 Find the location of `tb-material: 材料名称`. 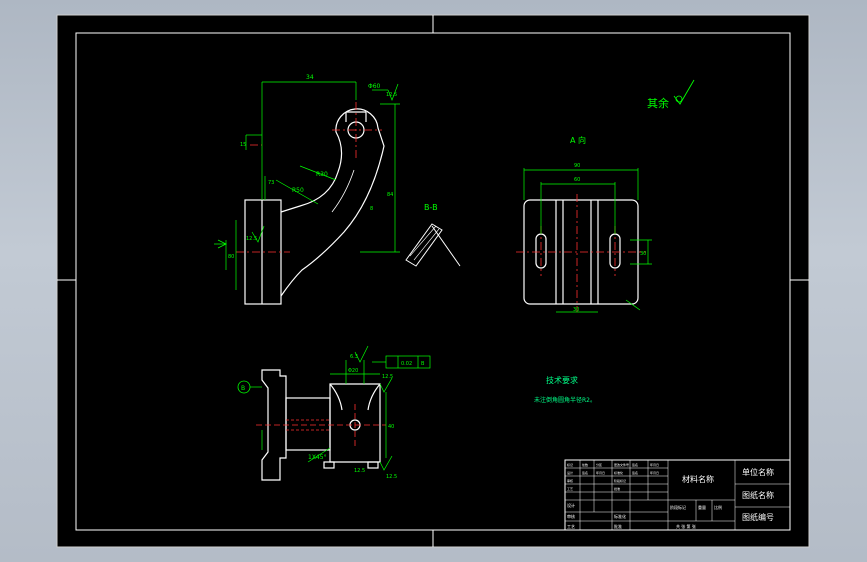

tb-material: 材料名称 is located at coordinates (698, 479).